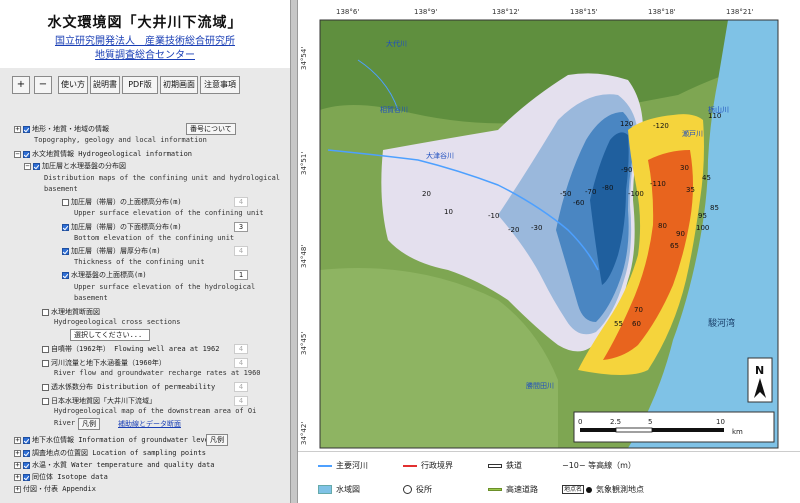 Image resolution: width=800 pixels, height=503 pixels. Describe the element at coordinates (589, 489) in the screenshot. I see `observation-point-icon` at that location.